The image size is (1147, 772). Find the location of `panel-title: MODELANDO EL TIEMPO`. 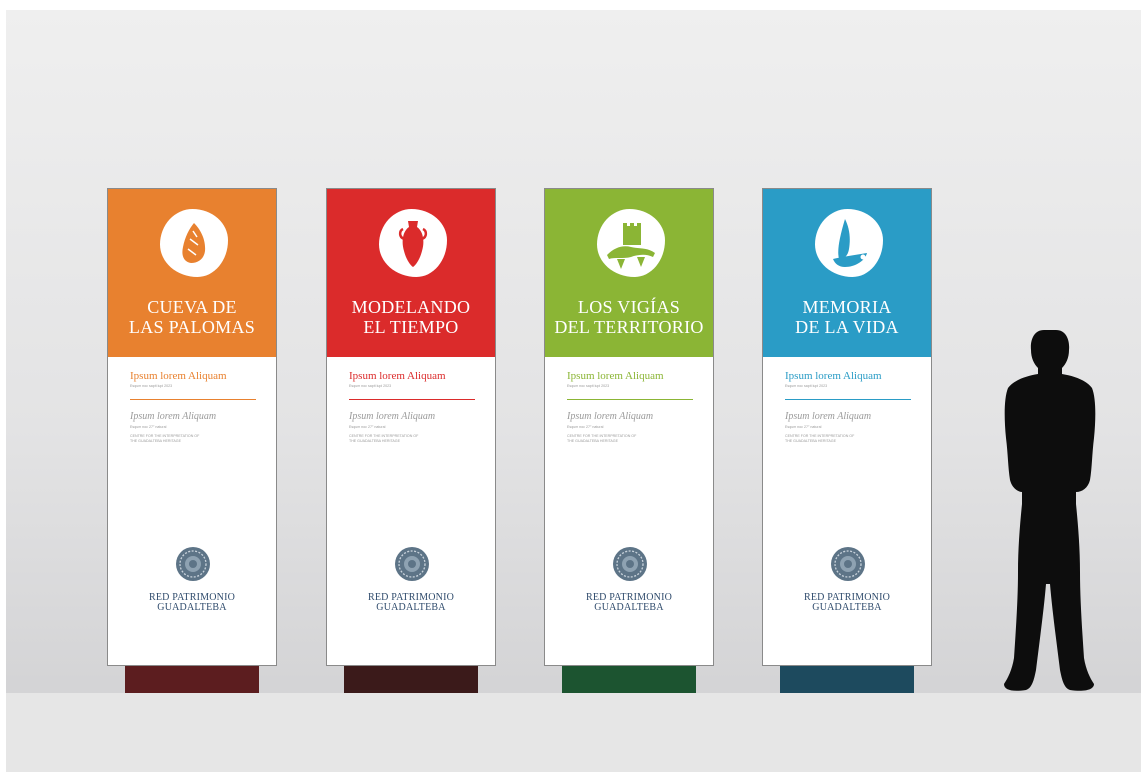

panel-title: MODELANDO EL TIEMPO is located at coordinates (411, 317).